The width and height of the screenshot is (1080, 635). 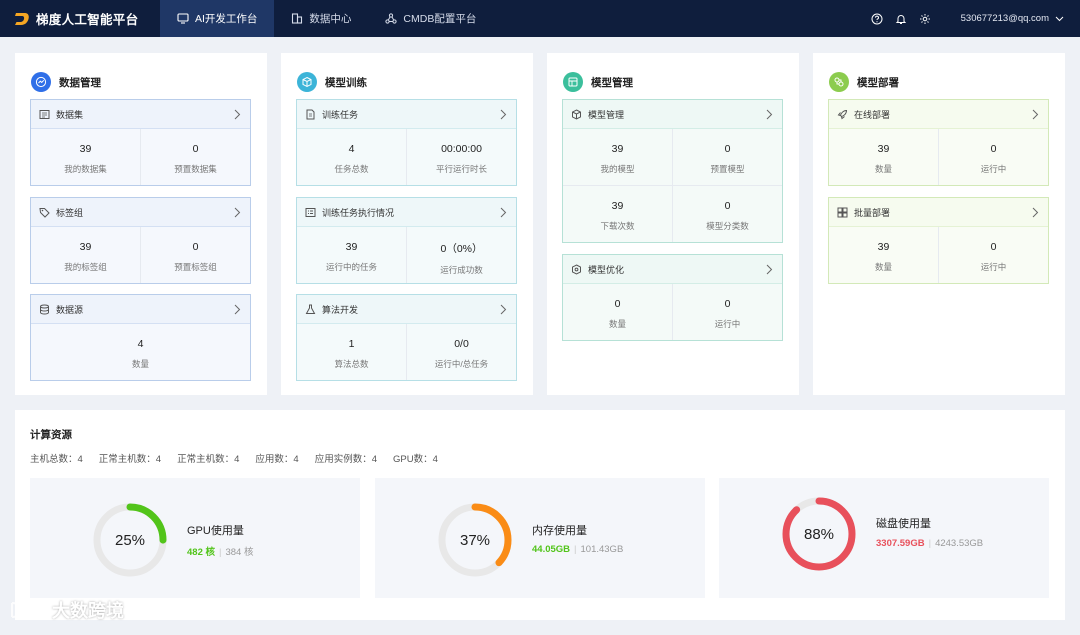 I want to click on rocket-icon, so click(x=842, y=114).